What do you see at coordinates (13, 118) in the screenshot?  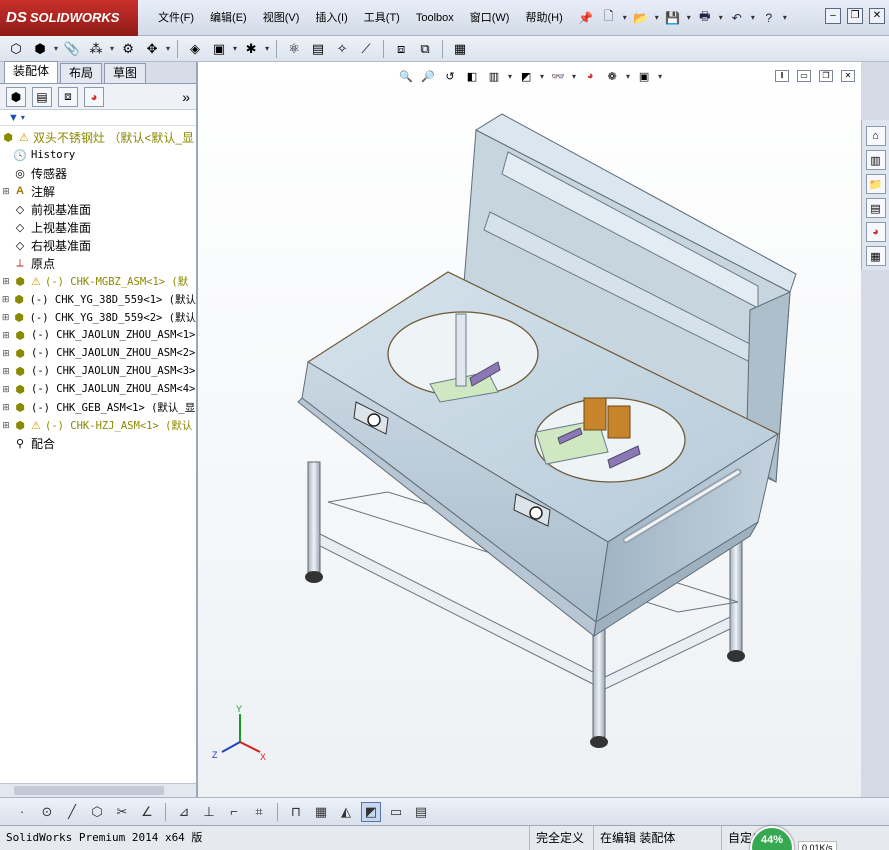 I see `filter-icon: ▼` at bounding box center [13, 118].